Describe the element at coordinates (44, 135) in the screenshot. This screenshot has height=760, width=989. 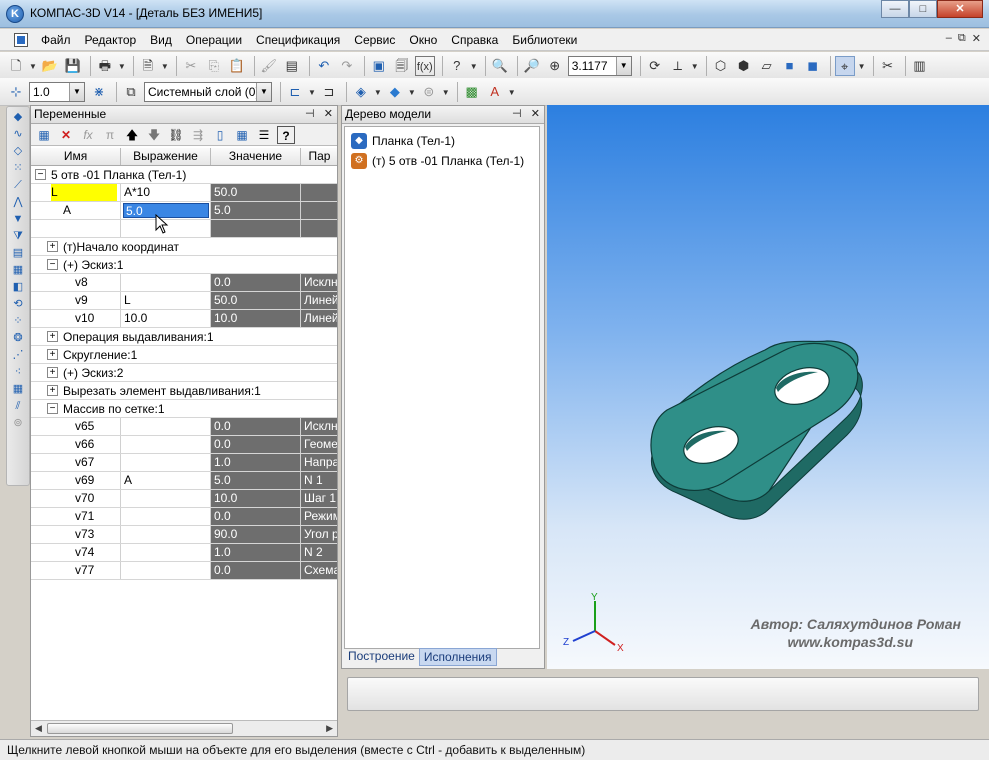
I see `new-variable-icon: ▦` at that location.